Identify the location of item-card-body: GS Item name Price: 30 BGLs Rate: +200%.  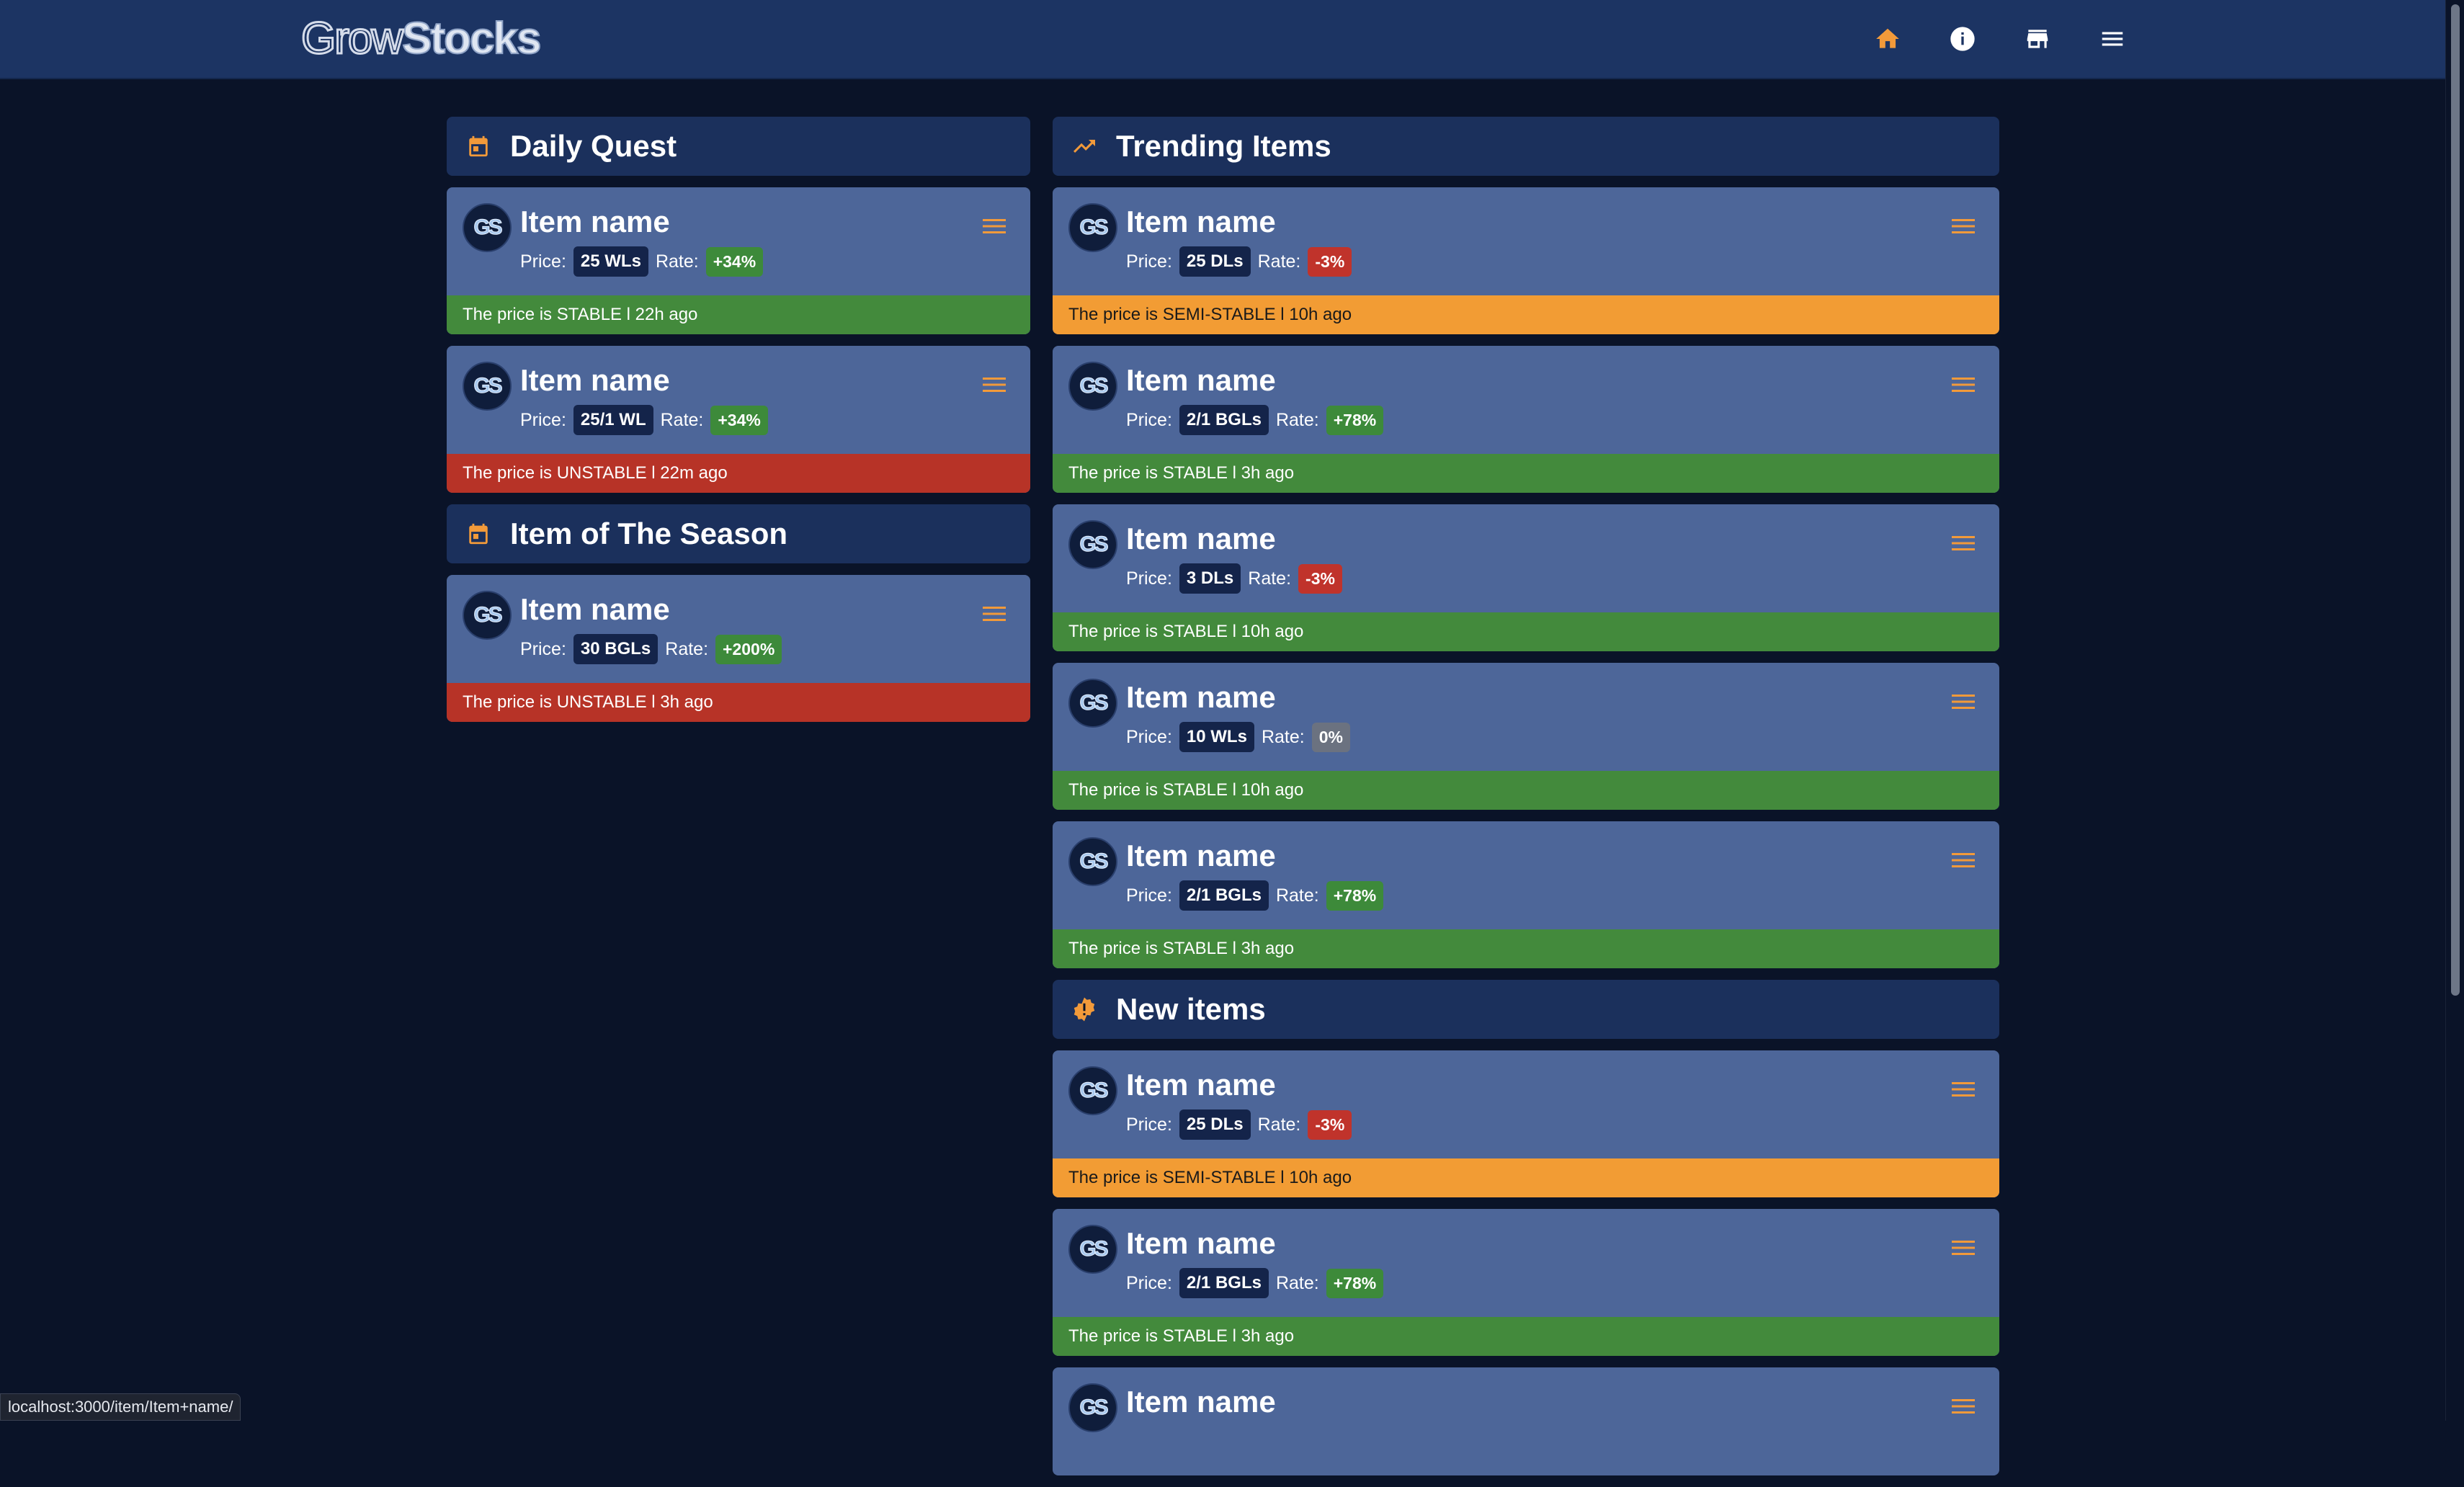
(738, 629).